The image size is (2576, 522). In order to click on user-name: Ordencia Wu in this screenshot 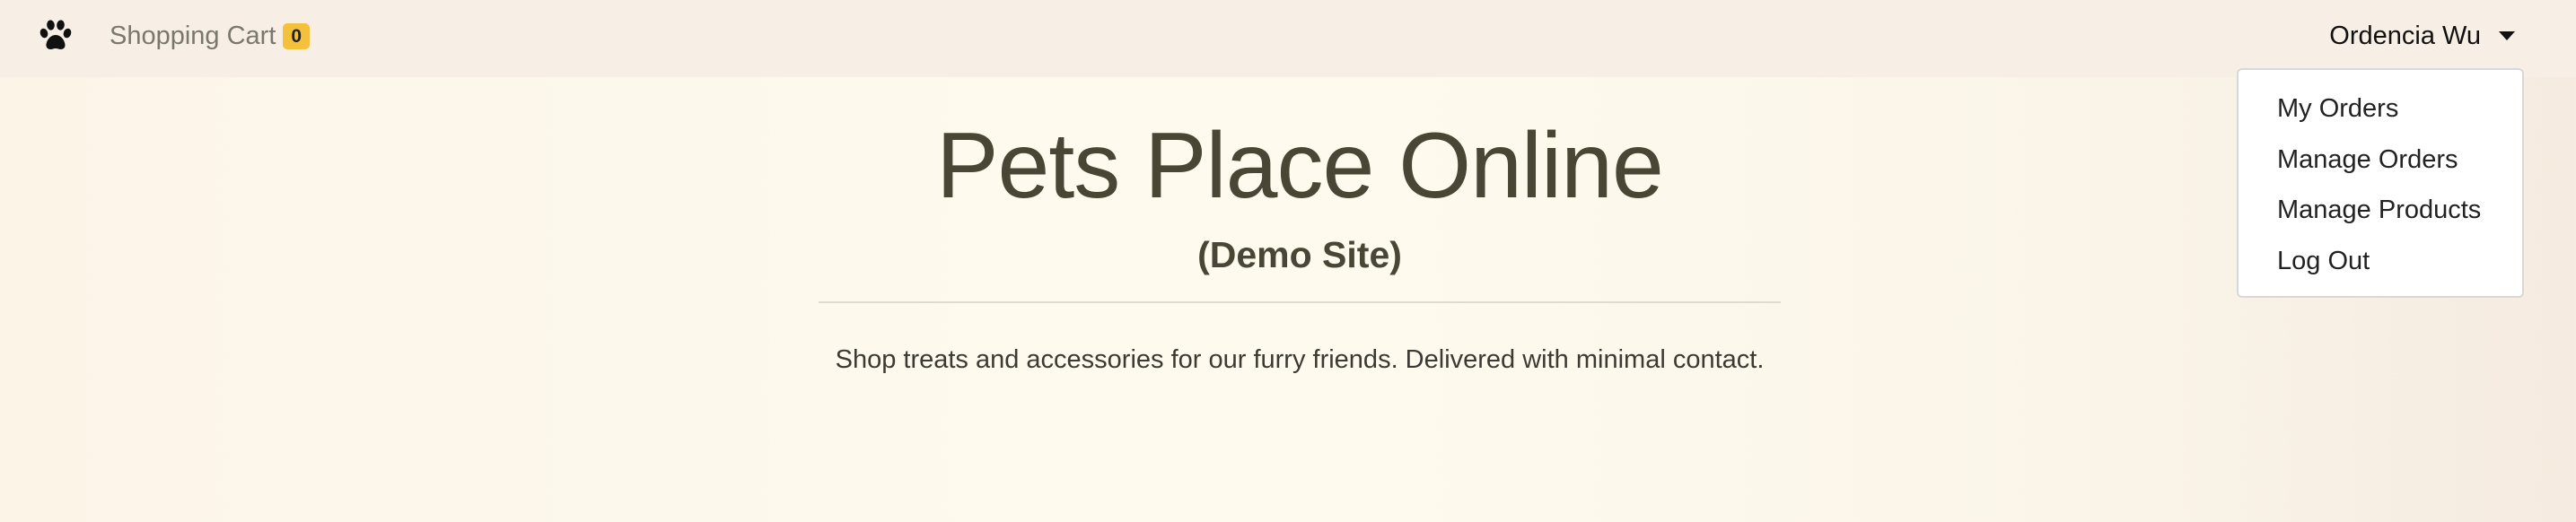, I will do `click(2405, 35)`.